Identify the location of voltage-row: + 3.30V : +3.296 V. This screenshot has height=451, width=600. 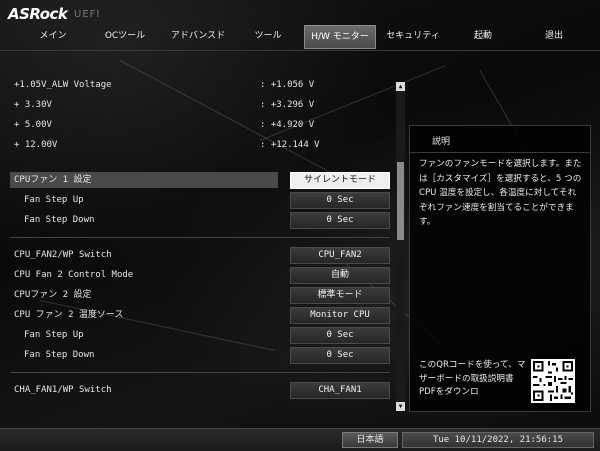
(200, 105).